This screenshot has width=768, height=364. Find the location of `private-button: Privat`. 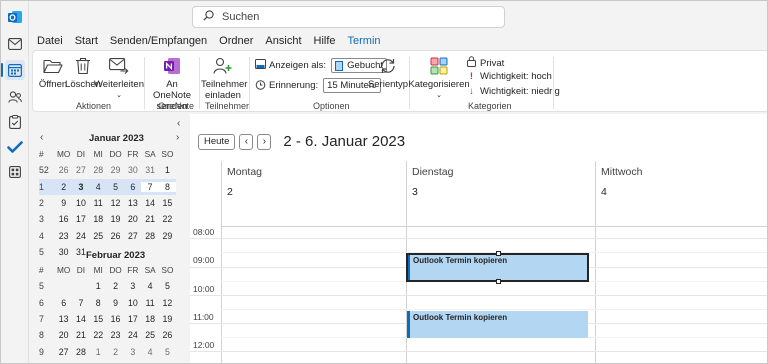

private-button: Privat is located at coordinates (485, 63).